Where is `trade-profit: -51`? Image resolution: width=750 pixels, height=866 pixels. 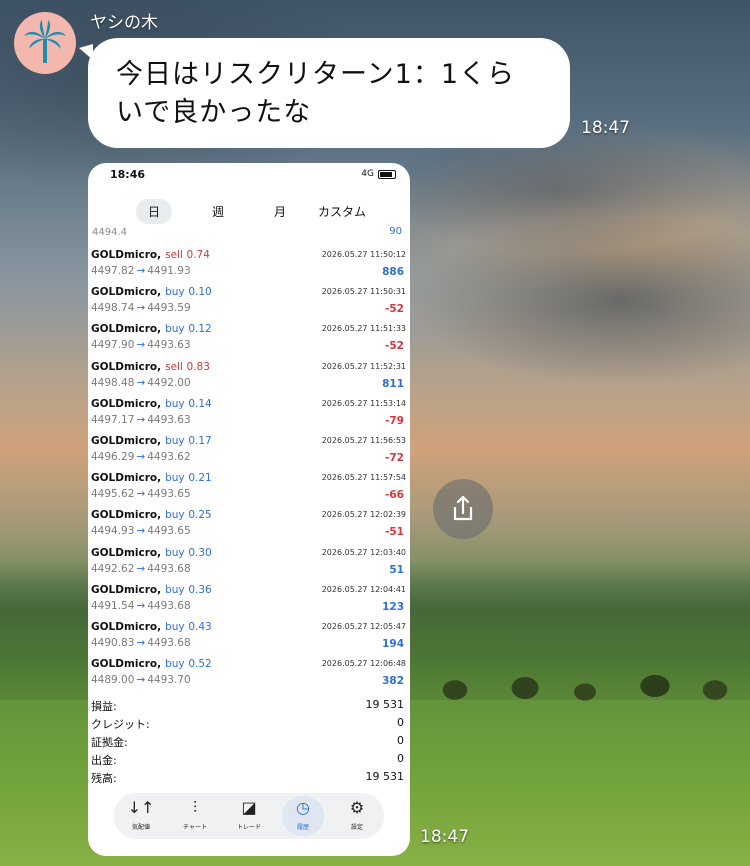 trade-profit: -51 is located at coordinates (394, 532).